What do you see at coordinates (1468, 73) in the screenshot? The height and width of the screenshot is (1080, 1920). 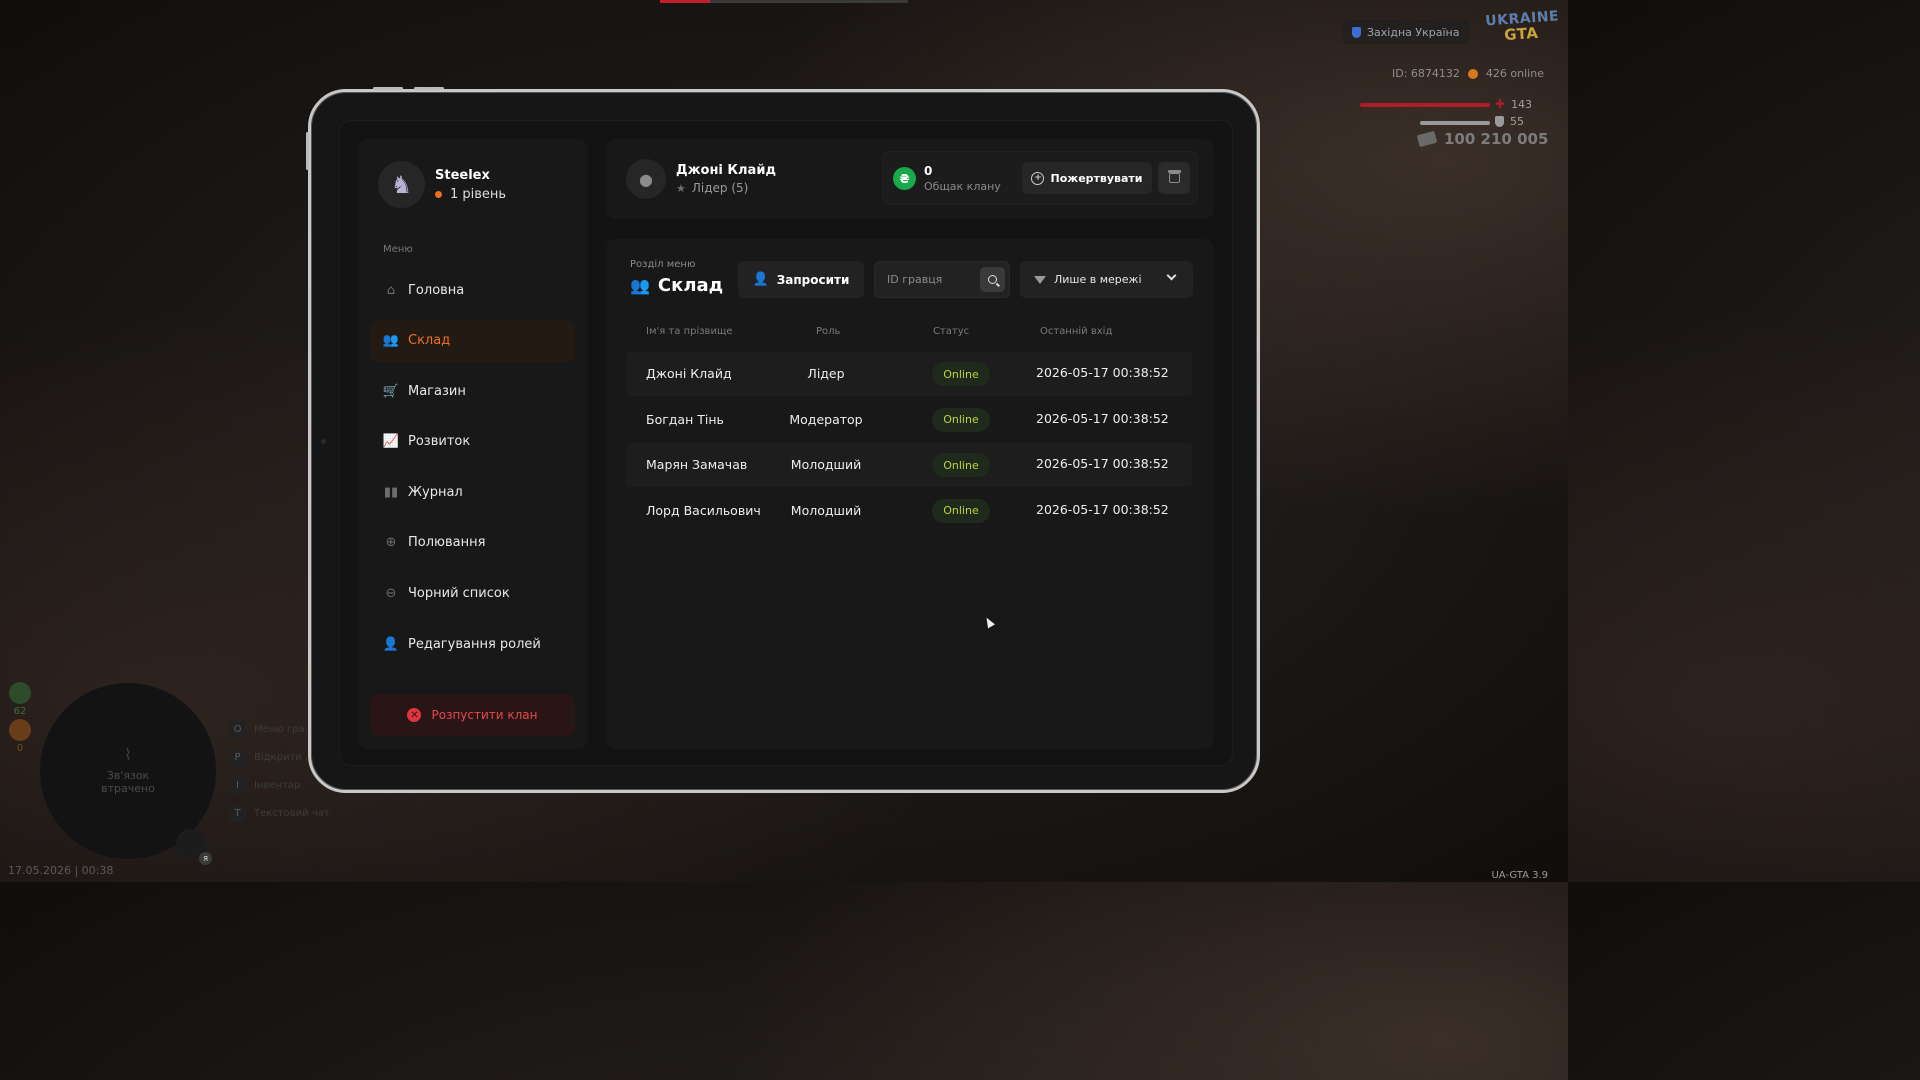 I see `player-info: ID: 6874132 426 online` at bounding box center [1468, 73].